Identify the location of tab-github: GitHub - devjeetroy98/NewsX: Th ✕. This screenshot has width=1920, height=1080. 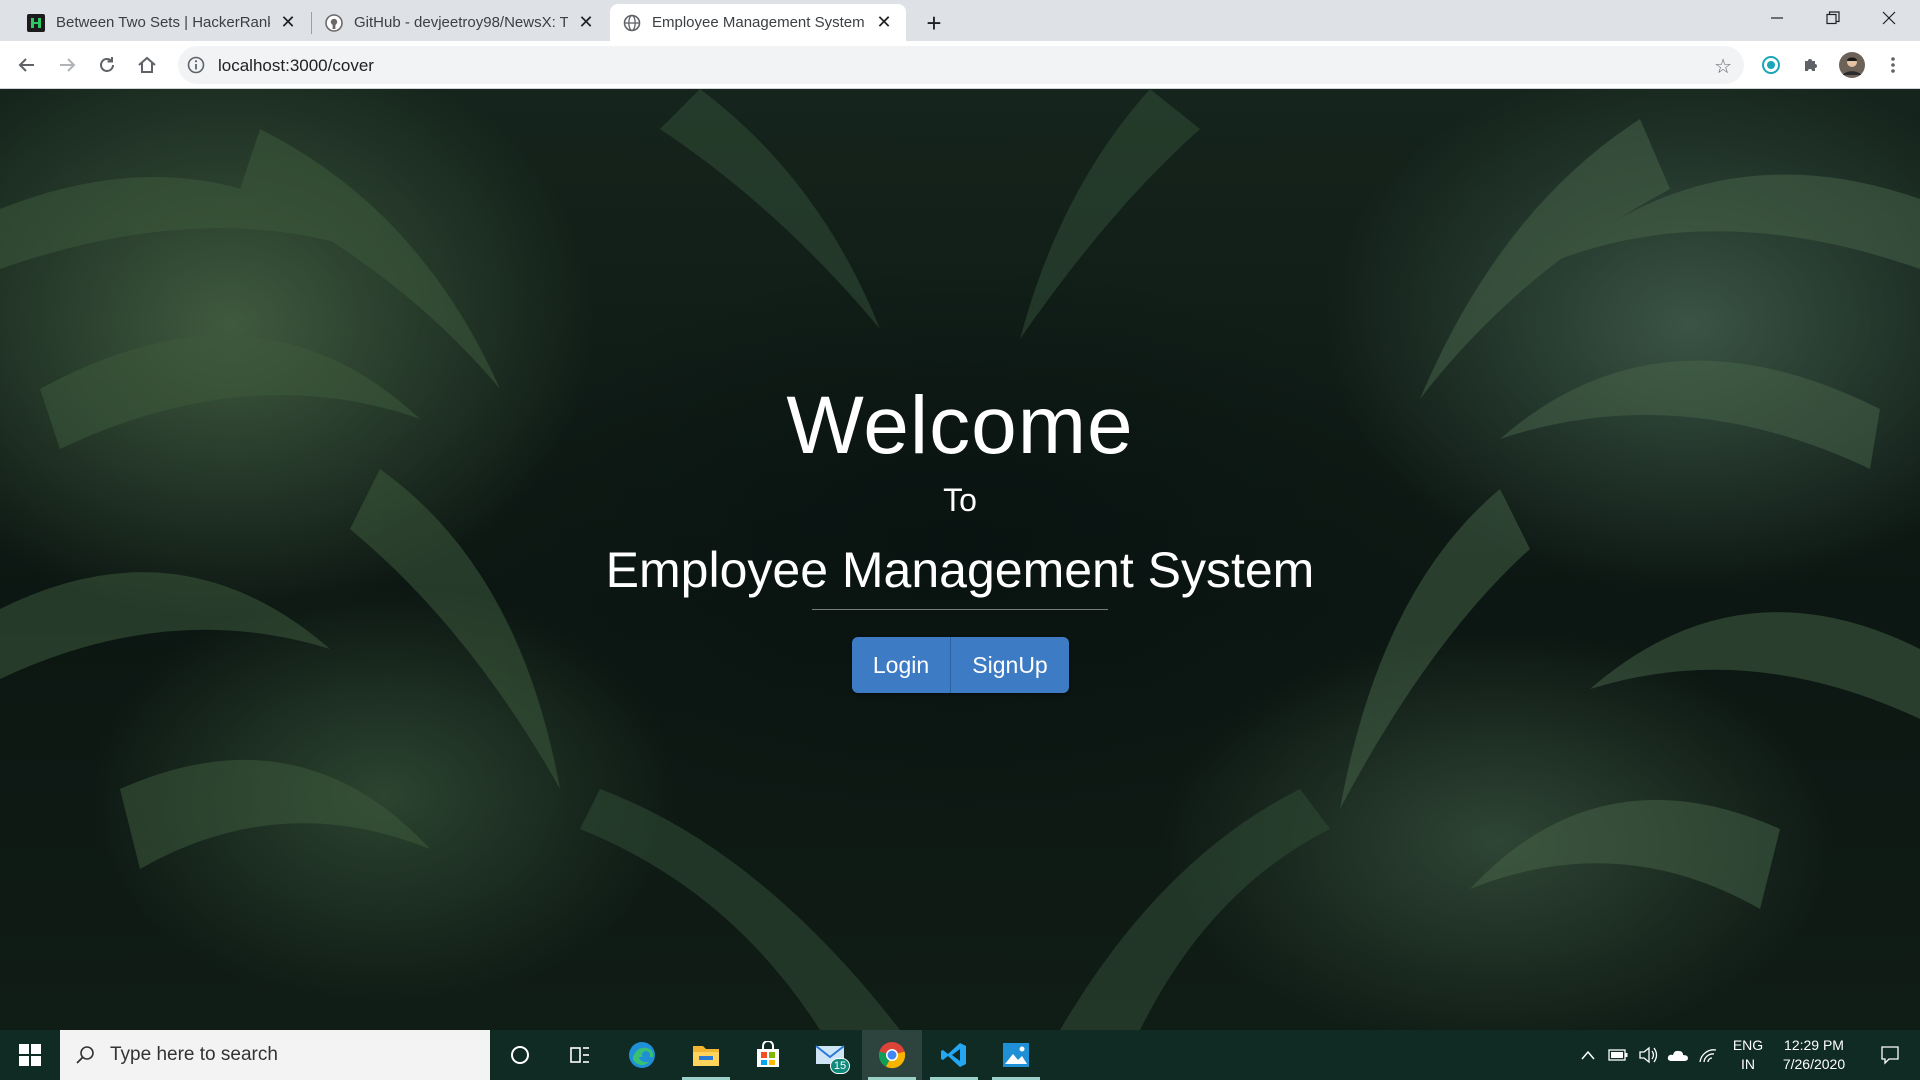
(460, 22).